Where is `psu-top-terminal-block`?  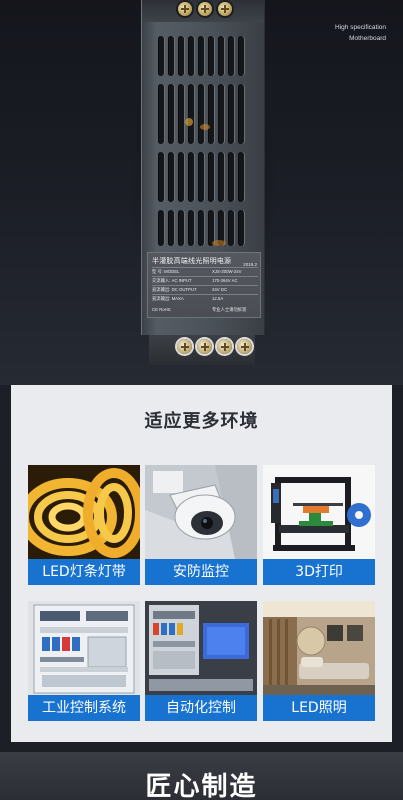 psu-top-terminal-block is located at coordinates (203, 11).